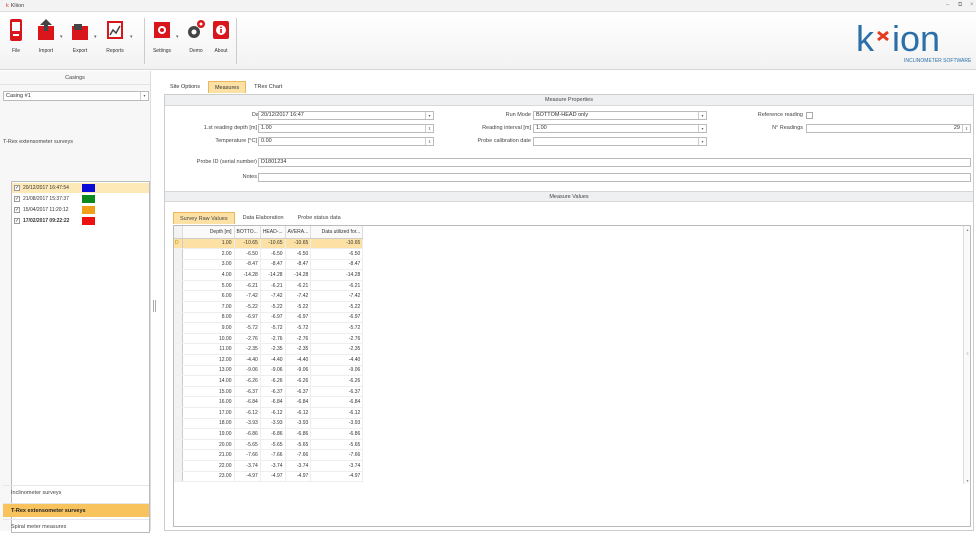 The image size is (976, 534). I want to click on table-cell: 5.00, so click(208, 286).